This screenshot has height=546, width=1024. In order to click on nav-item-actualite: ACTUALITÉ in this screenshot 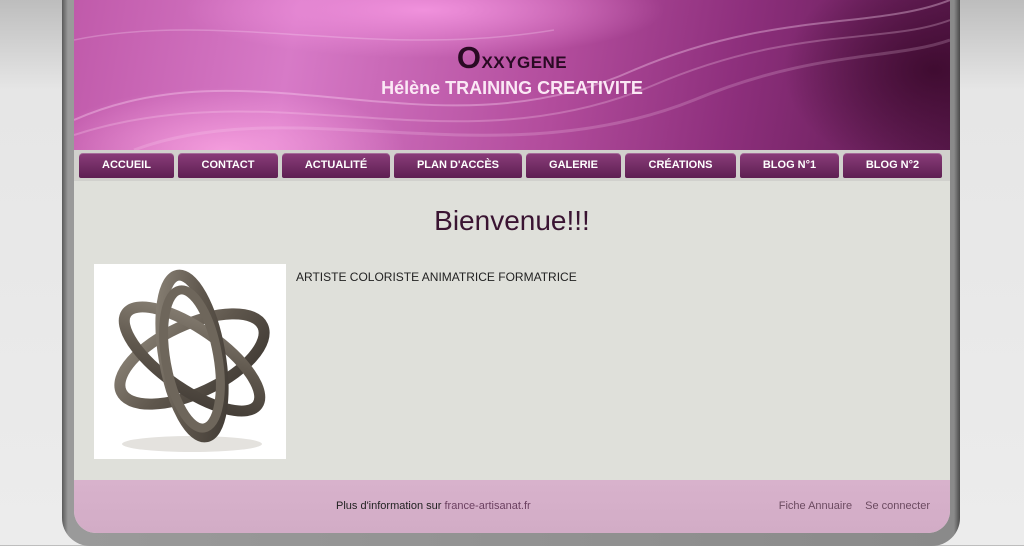, I will do `click(336, 165)`.